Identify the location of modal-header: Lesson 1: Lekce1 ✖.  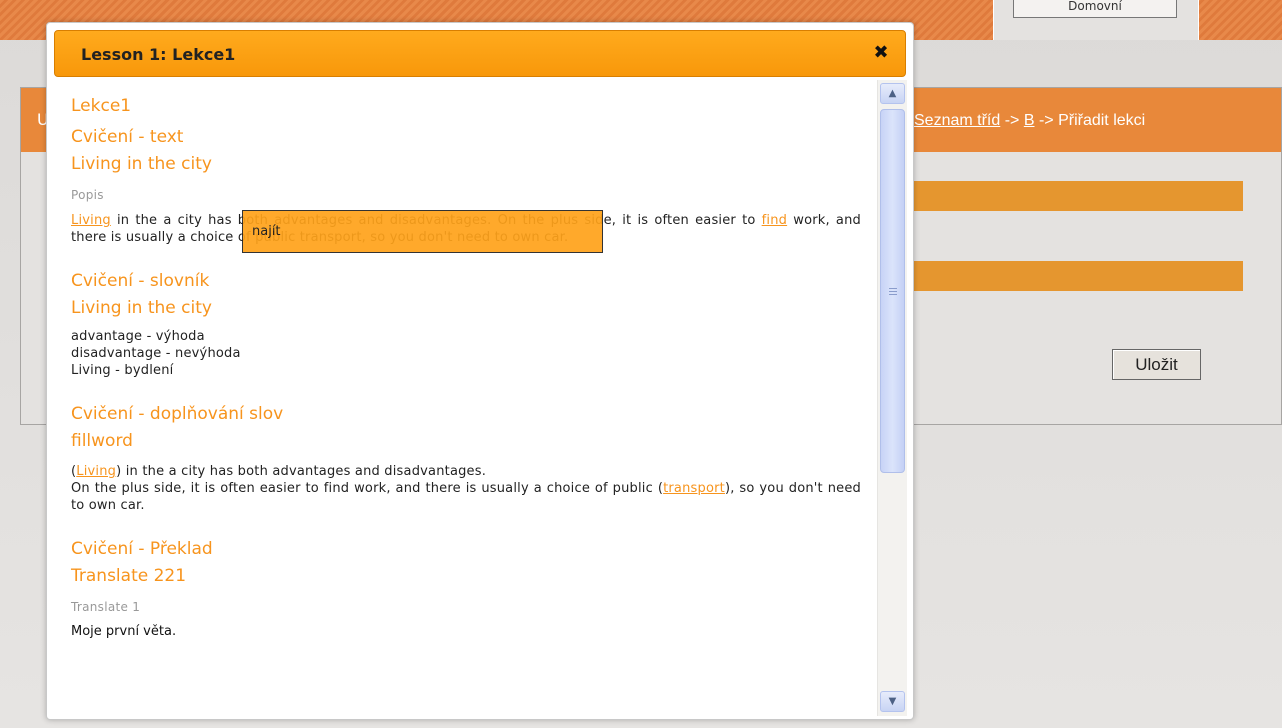
(480, 53).